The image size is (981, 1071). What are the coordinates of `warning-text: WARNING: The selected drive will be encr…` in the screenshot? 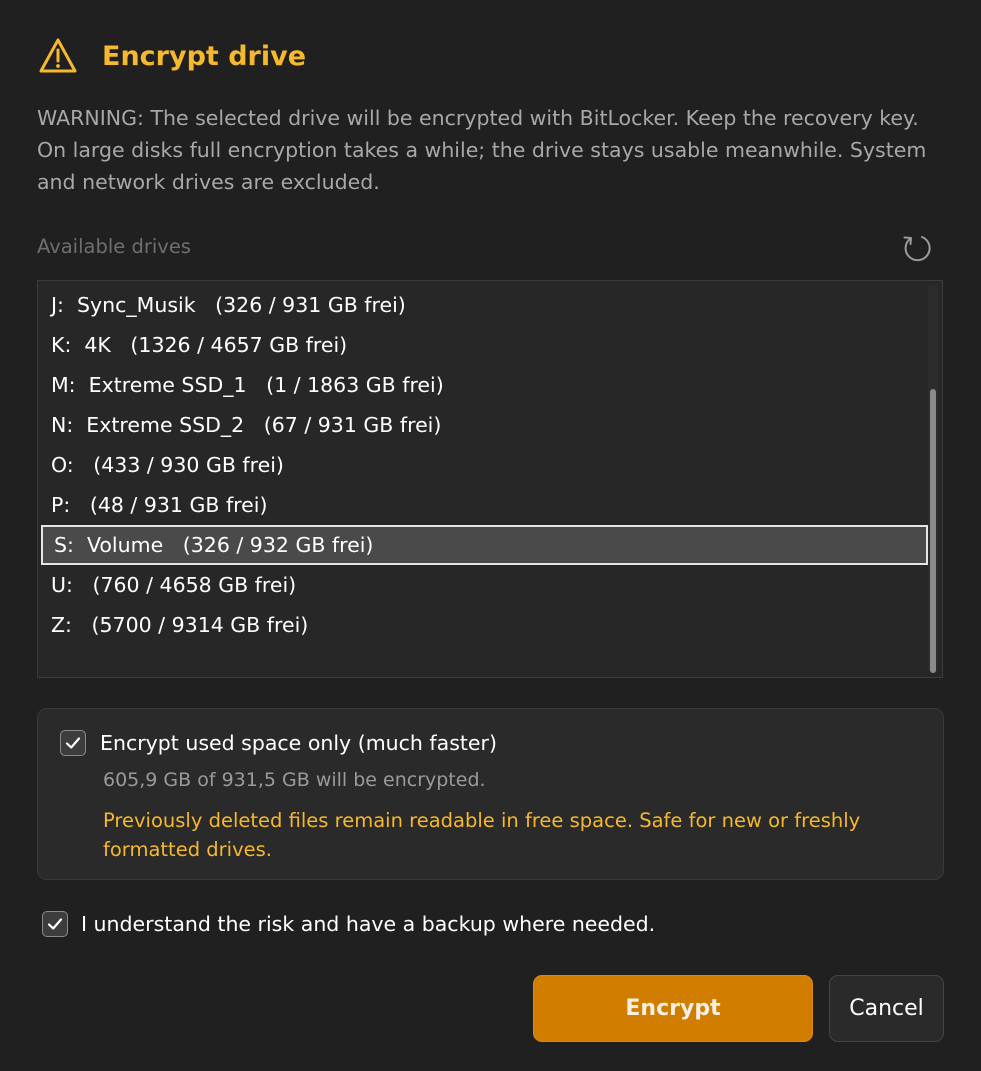 It's located at (482, 150).